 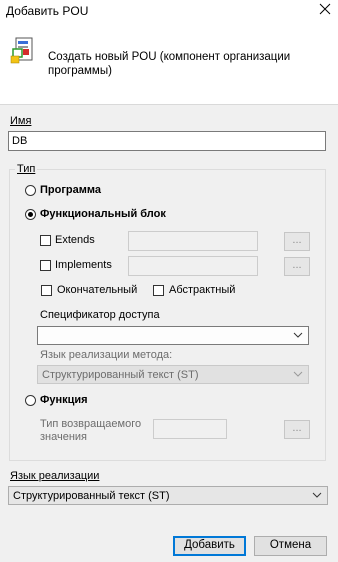 What do you see at coordinates (45, 265) in the screenshot?
I see `implements-checkbox` at bounding box center [45, 265].